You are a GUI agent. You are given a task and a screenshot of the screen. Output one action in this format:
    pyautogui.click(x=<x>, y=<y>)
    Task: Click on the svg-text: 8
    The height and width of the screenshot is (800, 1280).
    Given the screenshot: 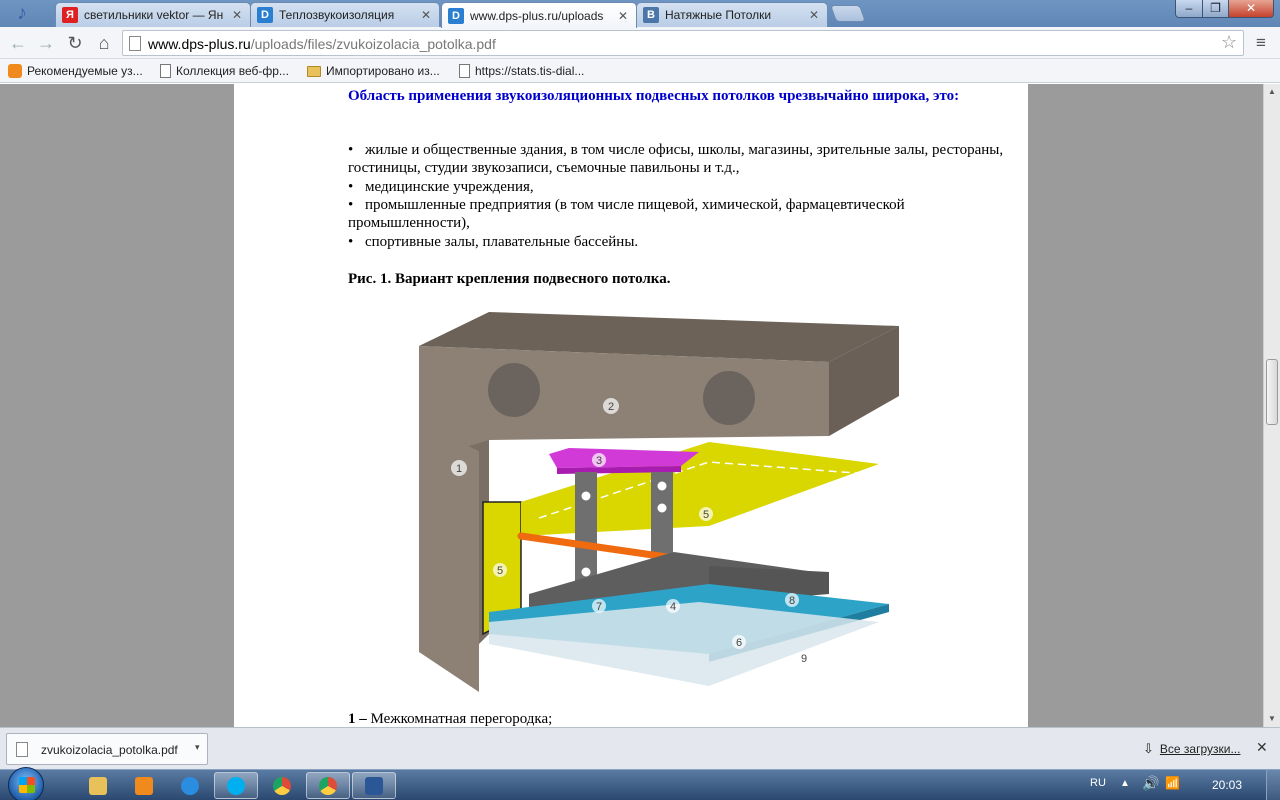 What is the action you would take?
    pyautogui.click(x=792, y=601)
    